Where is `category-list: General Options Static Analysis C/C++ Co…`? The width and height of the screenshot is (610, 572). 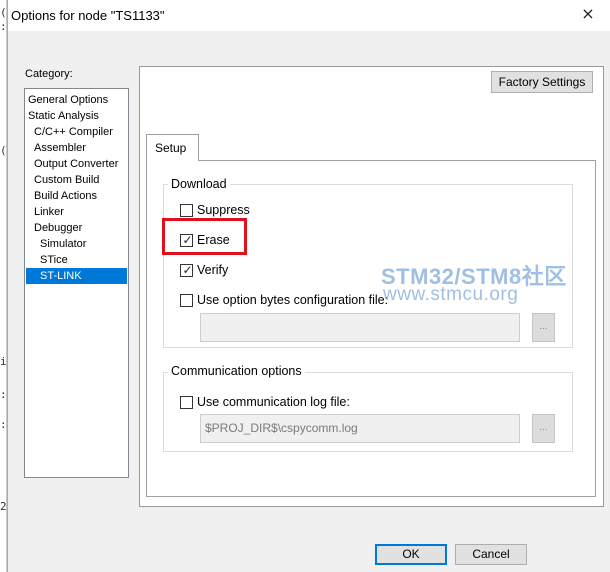 category-list: General Options Static Analysis C/C++ Co… is located at coordinates (76, 283).